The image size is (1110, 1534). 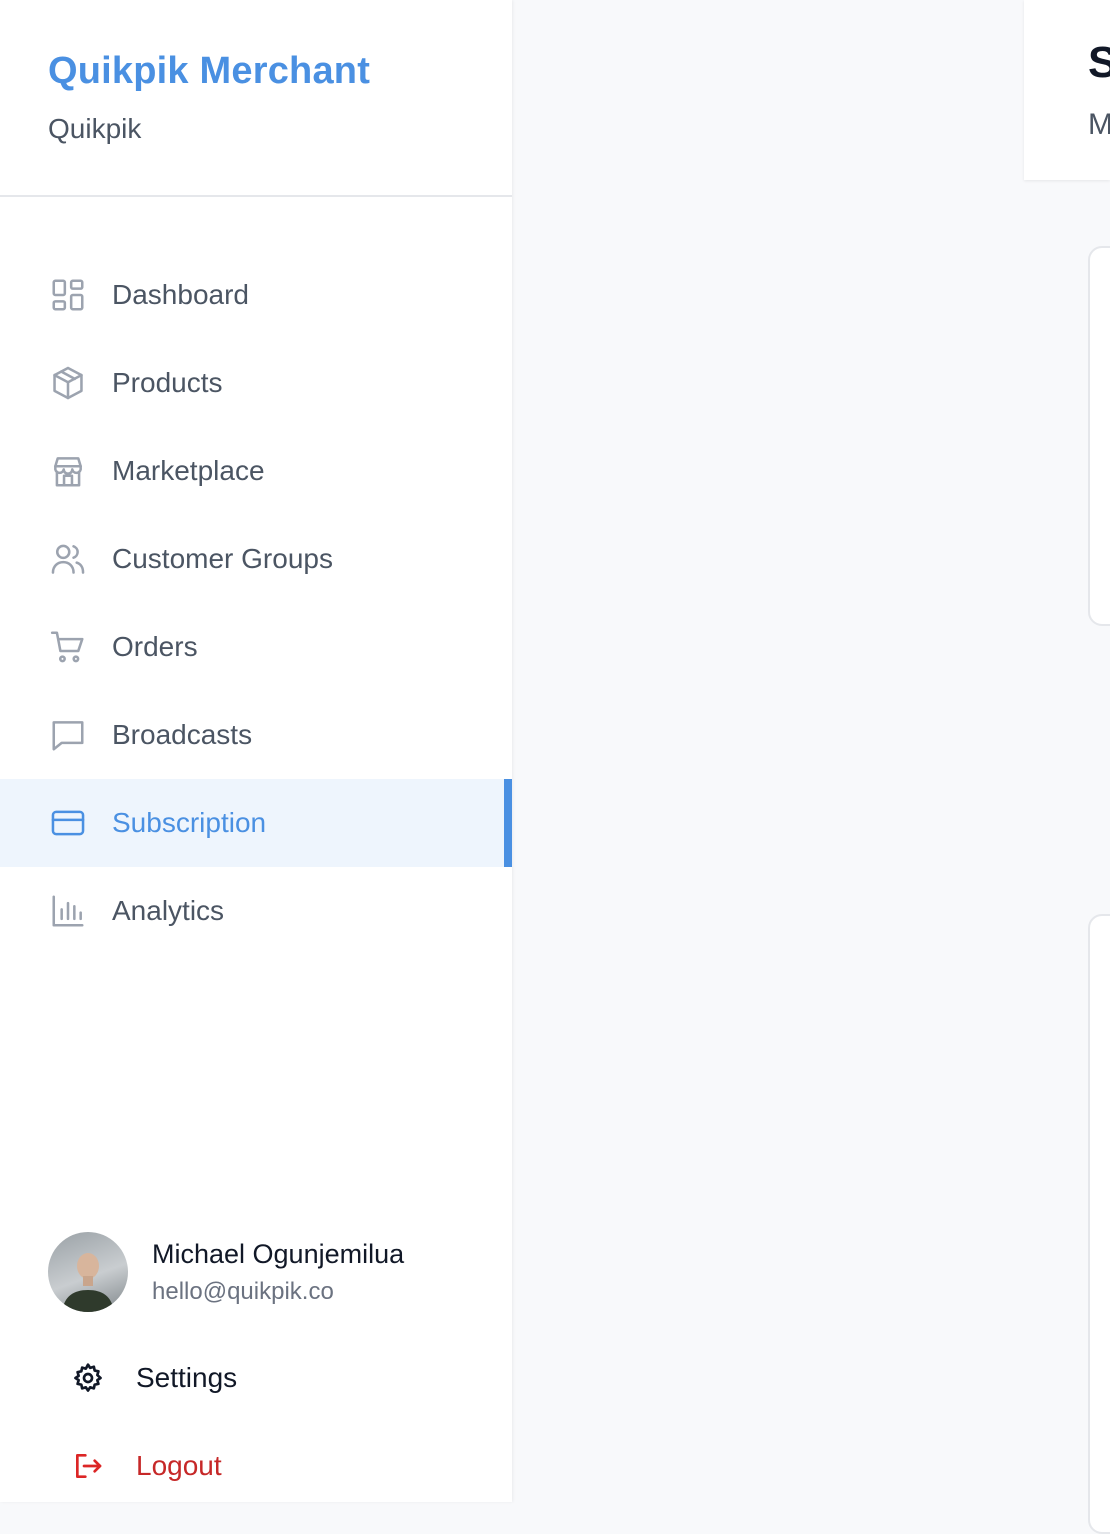 What do you see at coordinates (1067, 90) in the screenshot?
I see `page-header: S M` at bounding box center [1067, 90].